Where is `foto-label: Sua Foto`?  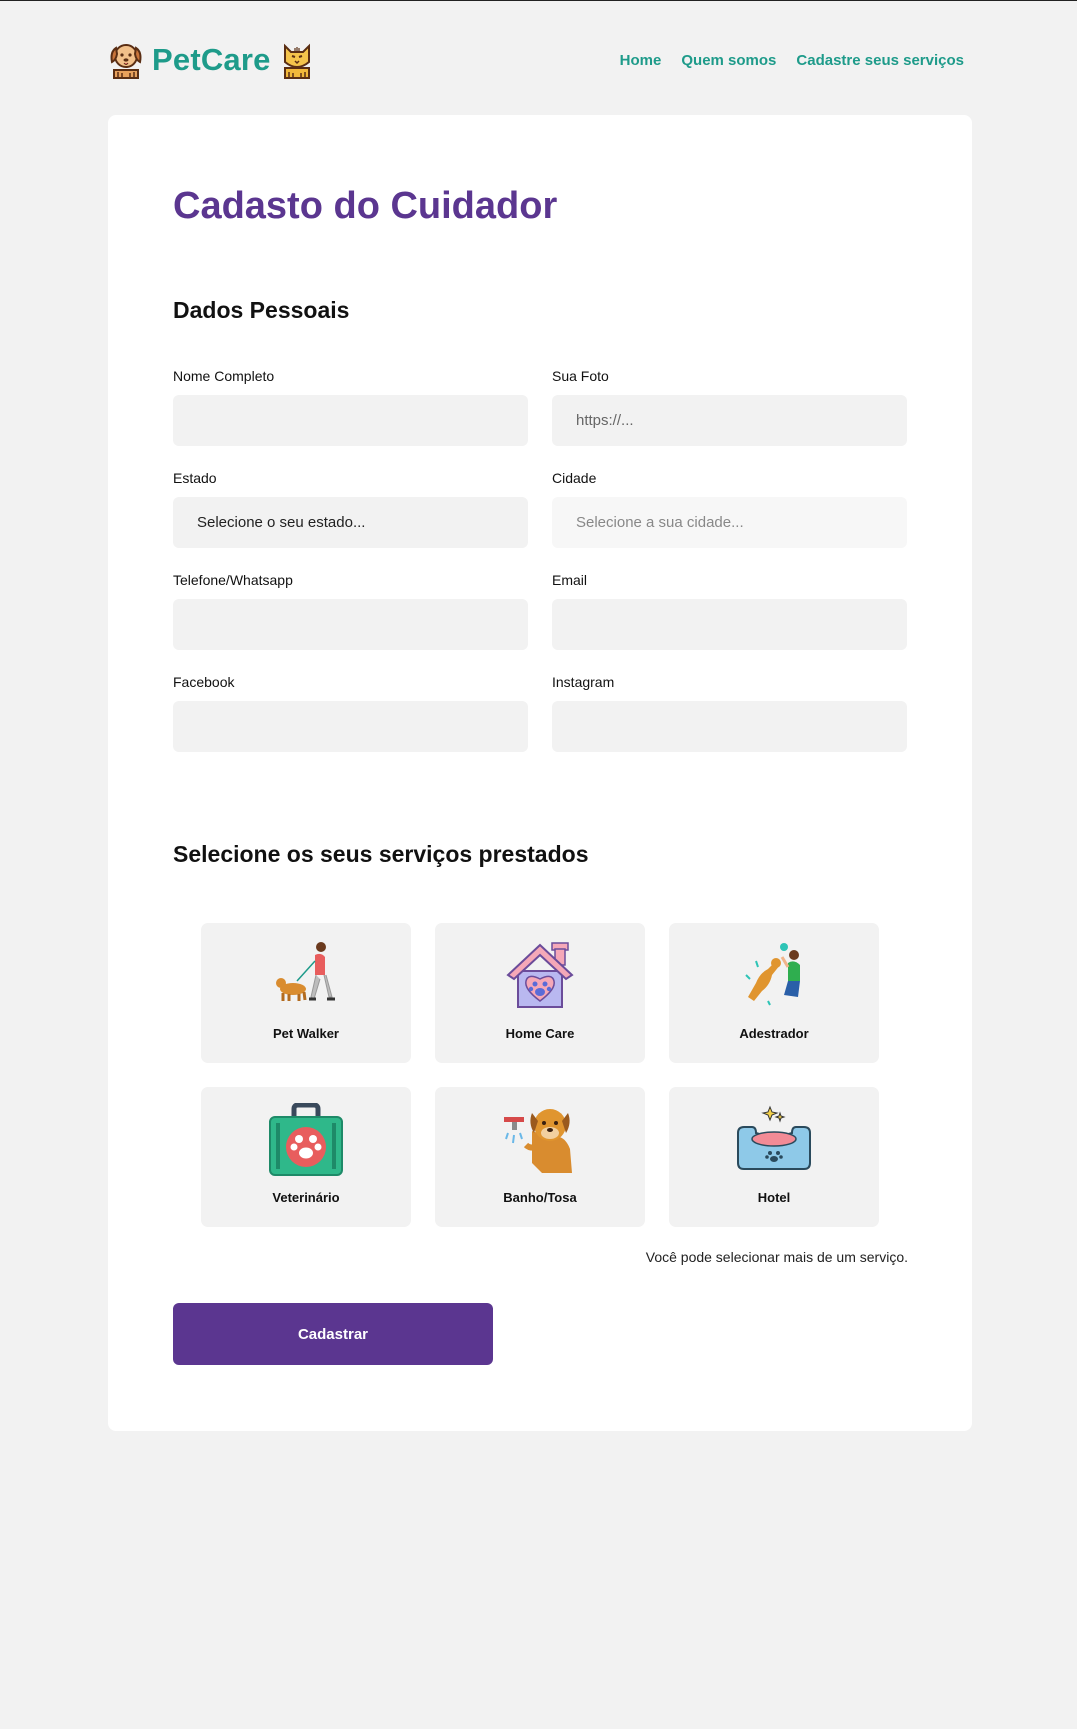 foto-label: Sua Foto is located at coordinates (580, 376).